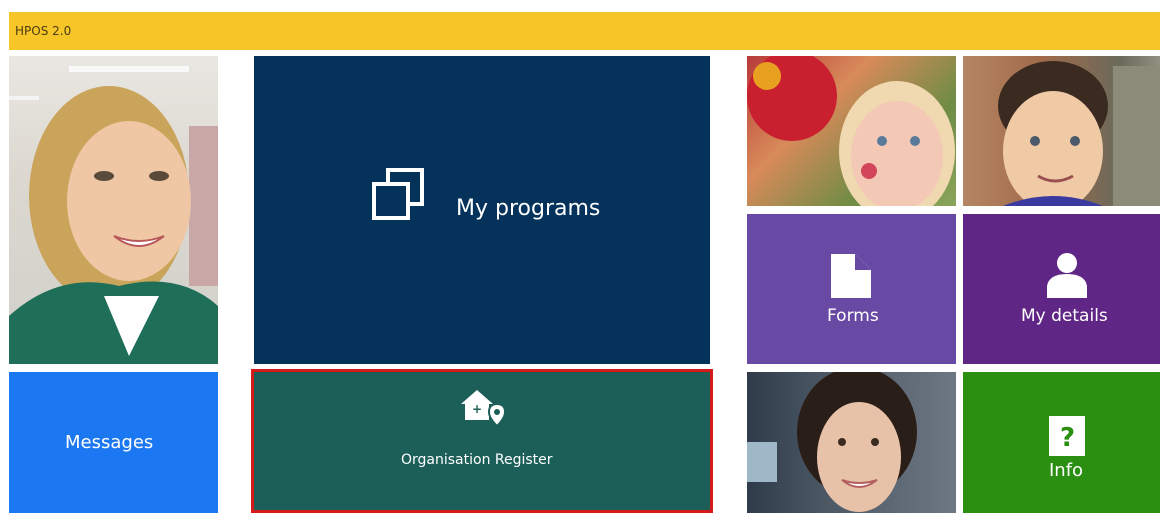 The height and width of the screenshot is (513, 1162). I want to click on messages-label: Messages, so click(109, 442).